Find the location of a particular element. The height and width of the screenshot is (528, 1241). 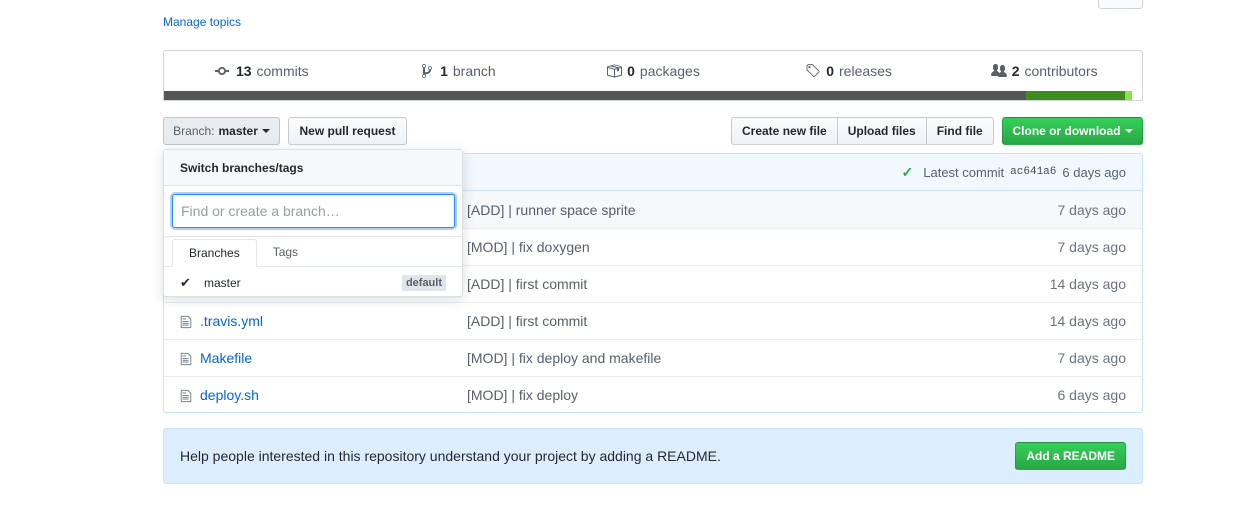

branches-label: branch is located at coordinates (474, 71).